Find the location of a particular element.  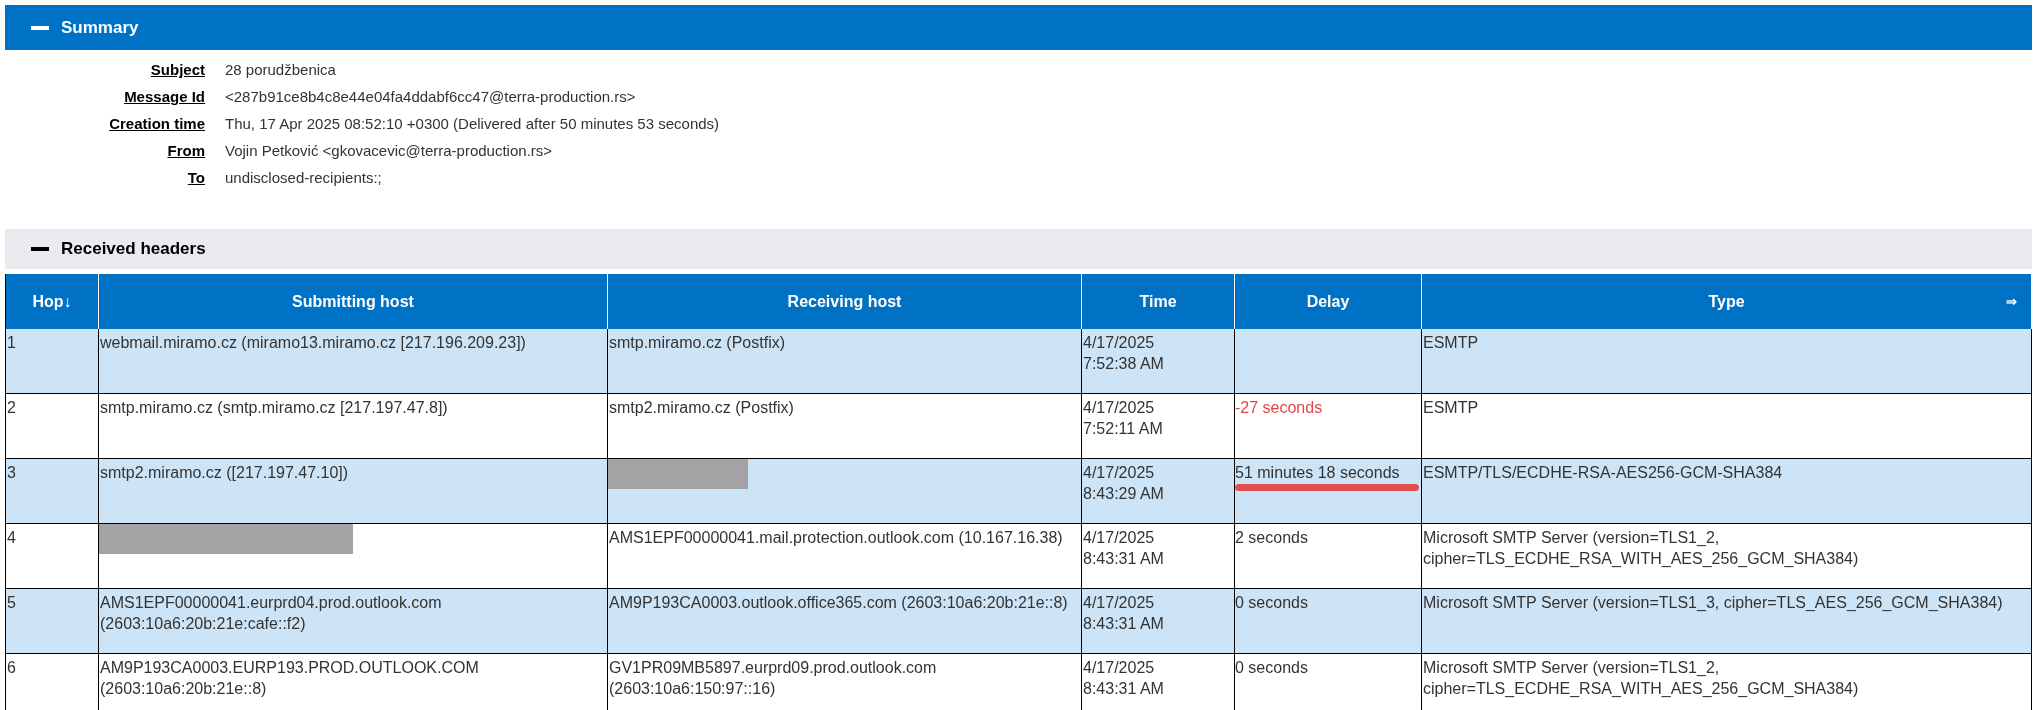

field-value: undisclosed-recipients:; is located at coordinates (304, 178).